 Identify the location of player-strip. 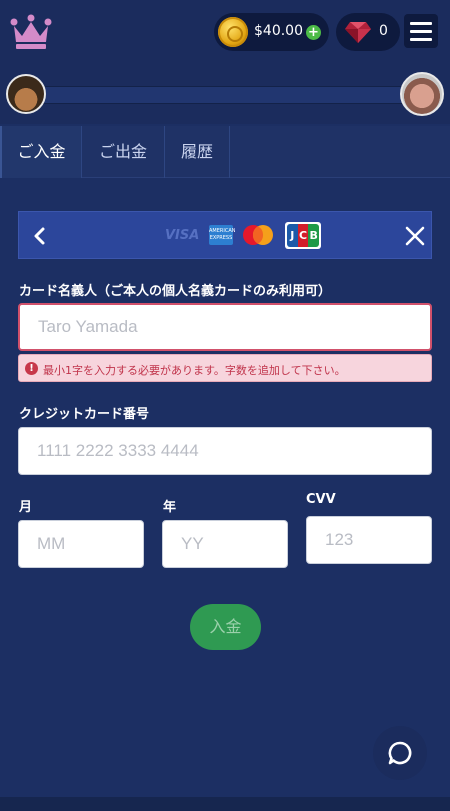
(225, 95).